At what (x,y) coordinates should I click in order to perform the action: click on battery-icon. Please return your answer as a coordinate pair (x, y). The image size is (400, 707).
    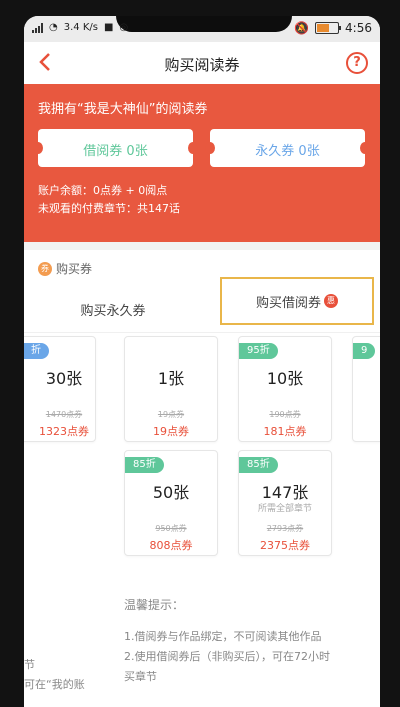
    Looking at the image, I should click on (328, 28).